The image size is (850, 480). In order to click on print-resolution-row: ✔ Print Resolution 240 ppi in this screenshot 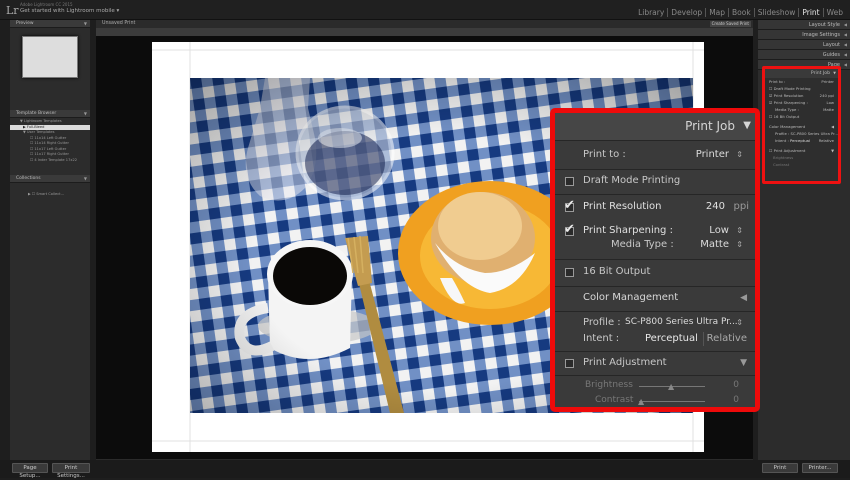, I will do `click(655, 209)`.